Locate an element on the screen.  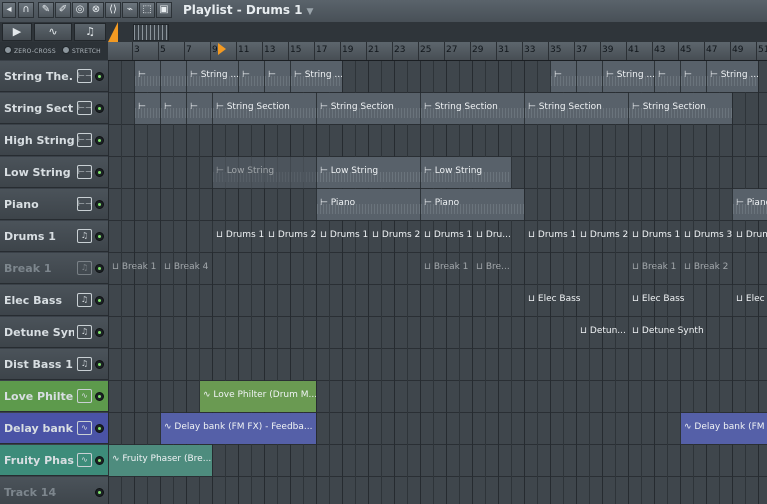
track-header: String The... ⊢⊣ is located at coordinates (54, 76).